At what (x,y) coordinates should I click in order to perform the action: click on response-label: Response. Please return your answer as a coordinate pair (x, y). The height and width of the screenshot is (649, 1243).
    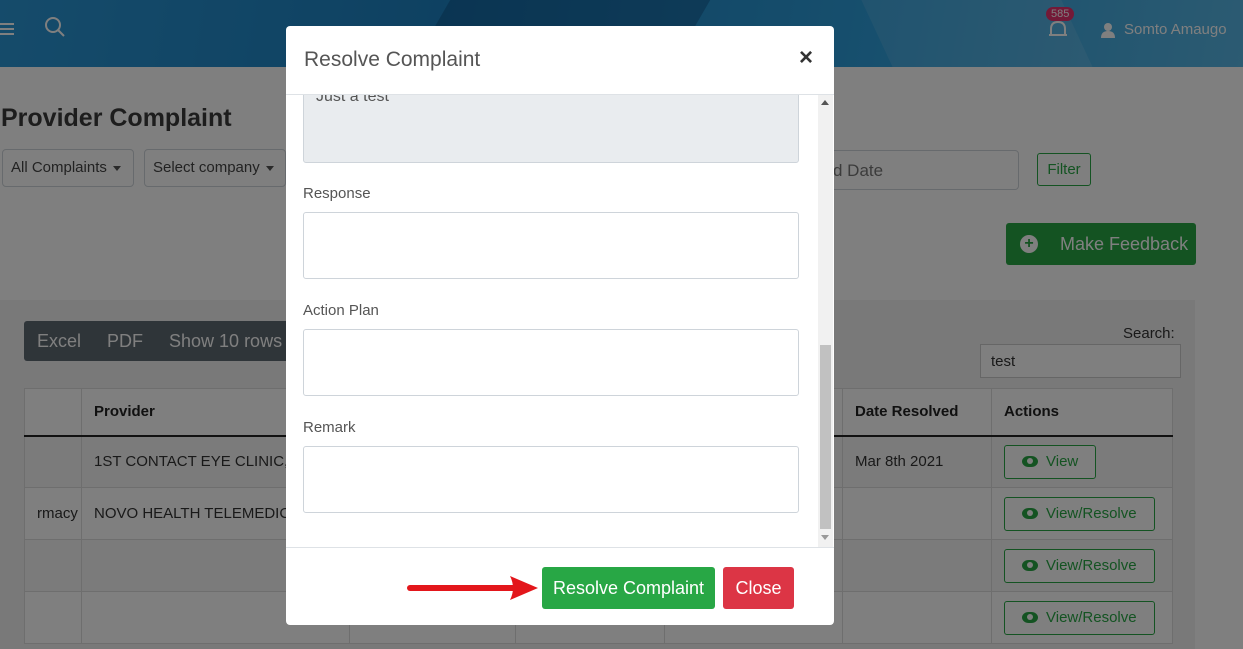
    Looking at the image, I should click on (337, 193).